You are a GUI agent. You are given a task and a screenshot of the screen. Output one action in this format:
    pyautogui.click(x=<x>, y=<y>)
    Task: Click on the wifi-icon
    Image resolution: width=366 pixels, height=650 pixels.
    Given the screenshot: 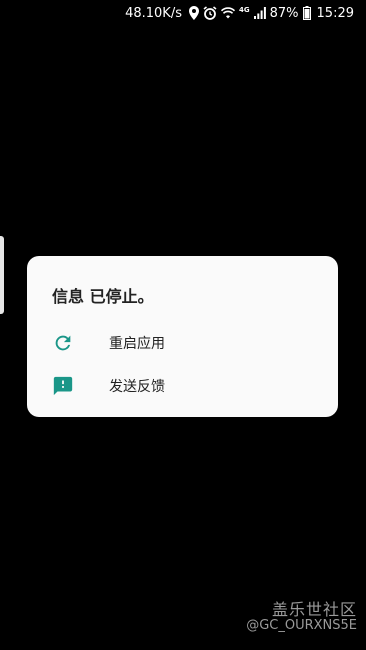 What is the action you would take?
    pyautogui.click(x=228, y=13)
    